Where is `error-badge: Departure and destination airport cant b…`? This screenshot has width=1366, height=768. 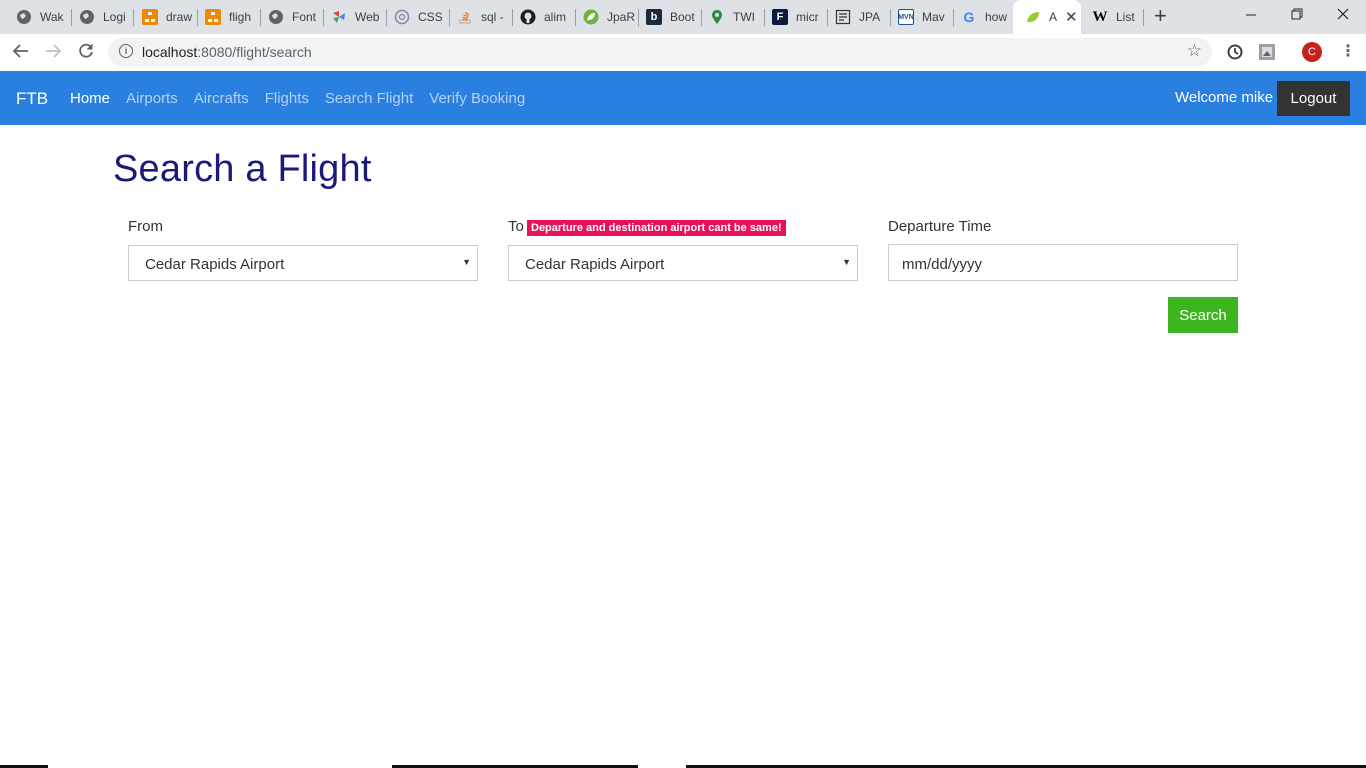 error-badge: Departure and destination airport cant b… is located at coordinates (656, 228).